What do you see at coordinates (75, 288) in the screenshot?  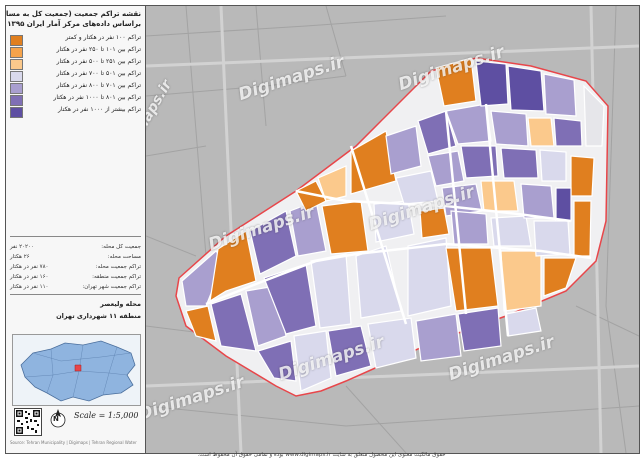 I see `stat-row: تراکم جمعیت شهر تهران: ۱۱۰ نفر در هکتار` at bounding box center [75, 288].